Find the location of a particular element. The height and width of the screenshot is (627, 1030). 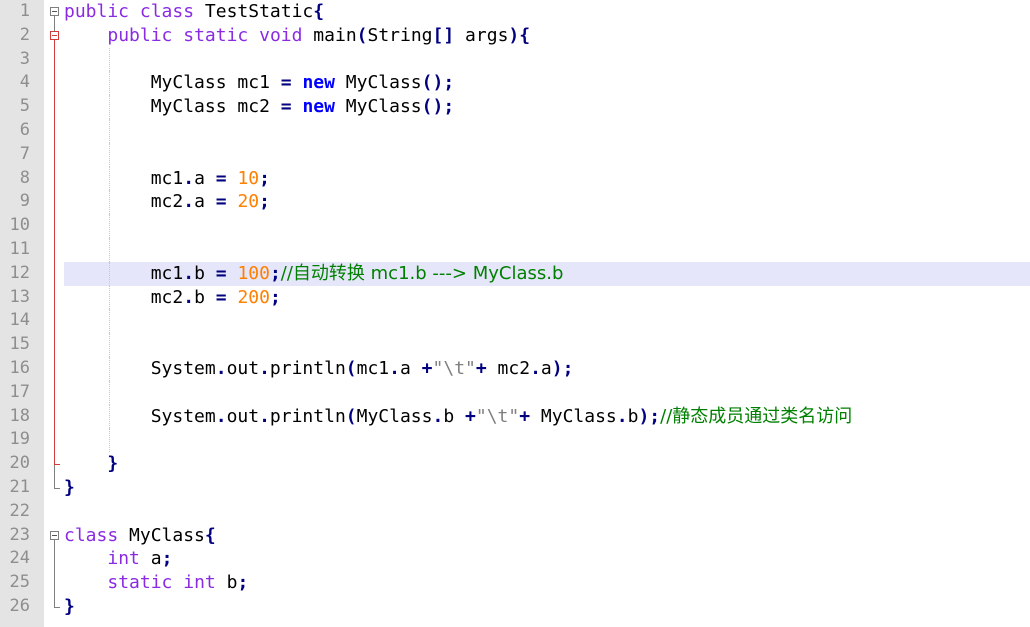

code-line: 8 mc1.a = 10; is located at coordinates (515, 178).